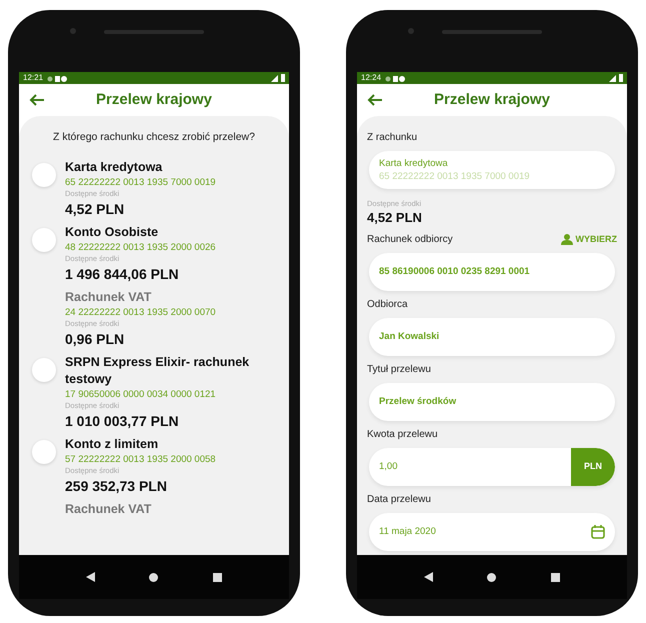  Describe the element at coordinates (95, 339) in the screenshot. I see `balance-amount: 0,96 PLN` at that location.